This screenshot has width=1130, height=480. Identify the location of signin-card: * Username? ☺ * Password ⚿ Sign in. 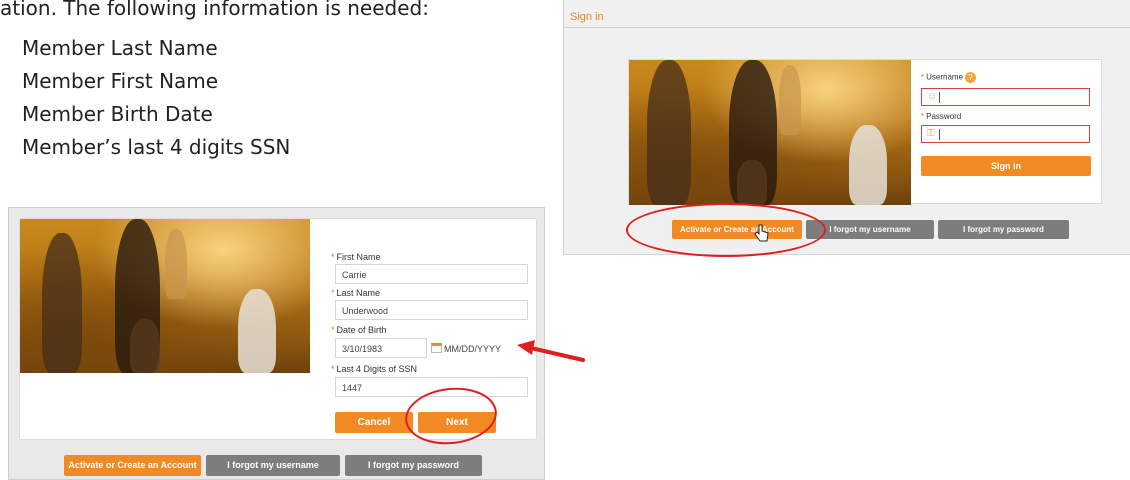
(865, 132).